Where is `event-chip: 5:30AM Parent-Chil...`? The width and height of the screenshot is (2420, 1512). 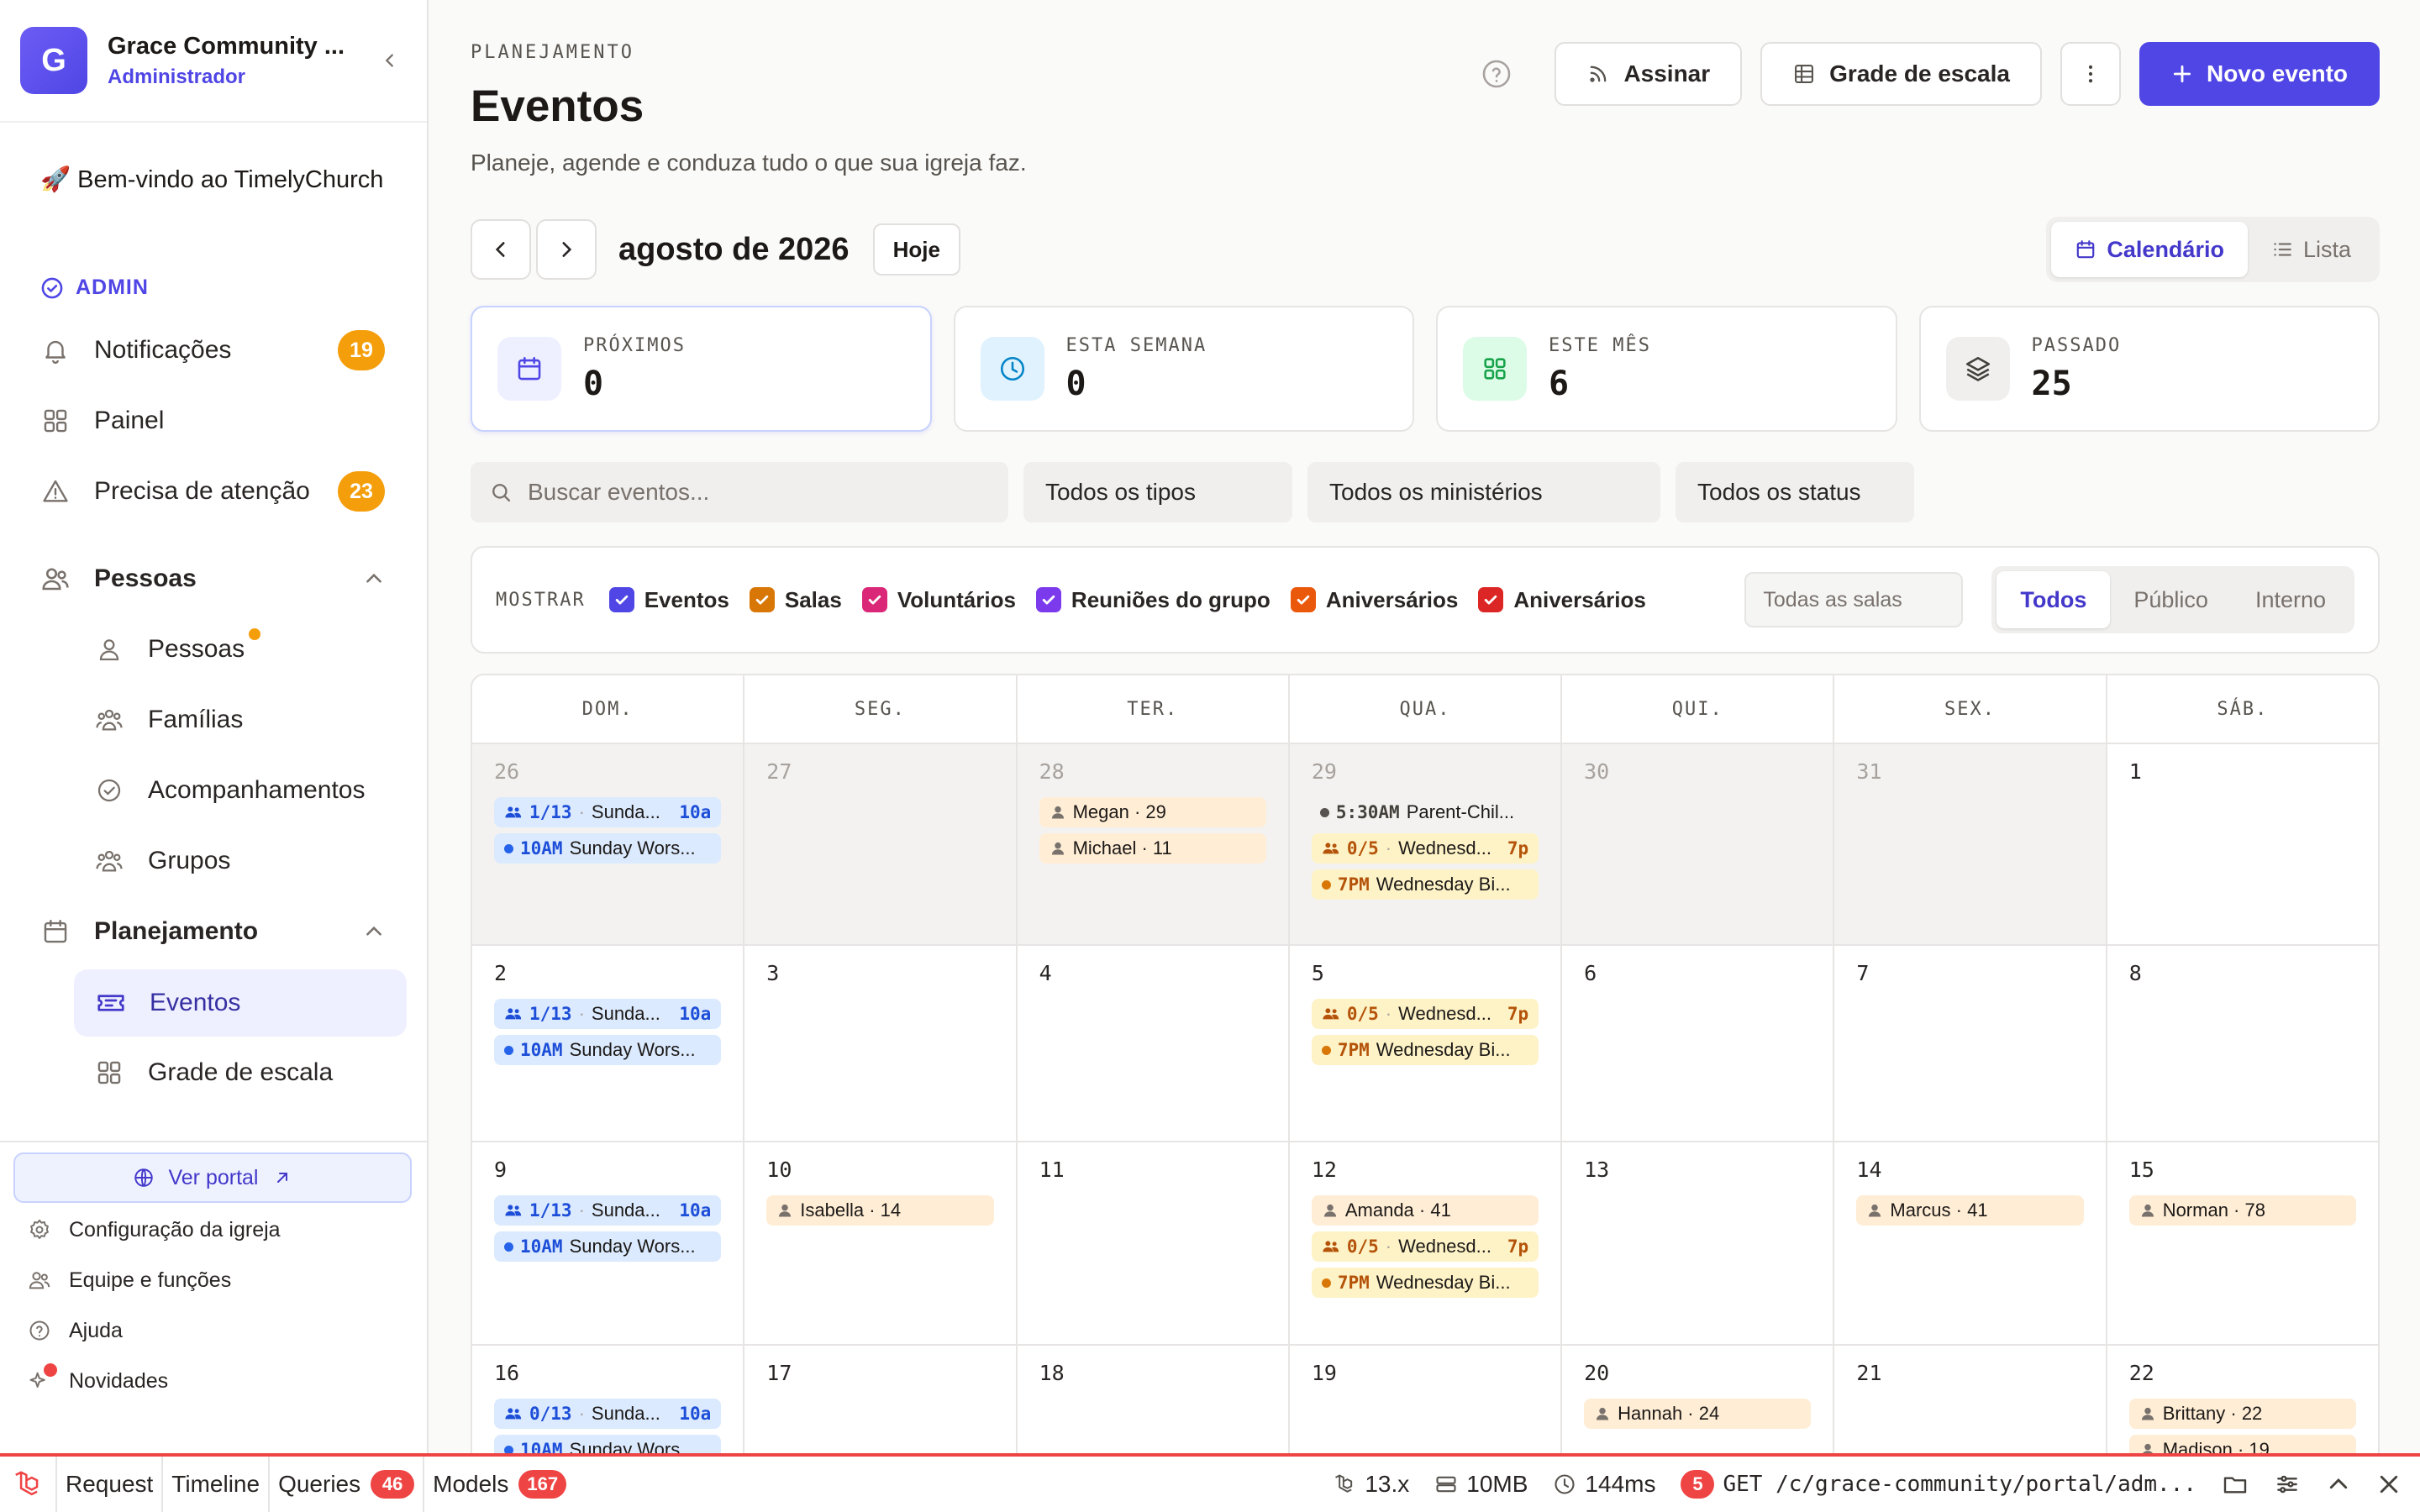
event-chip: 5:30AM Parent-Chil... is located at coordinates (1425, 812).